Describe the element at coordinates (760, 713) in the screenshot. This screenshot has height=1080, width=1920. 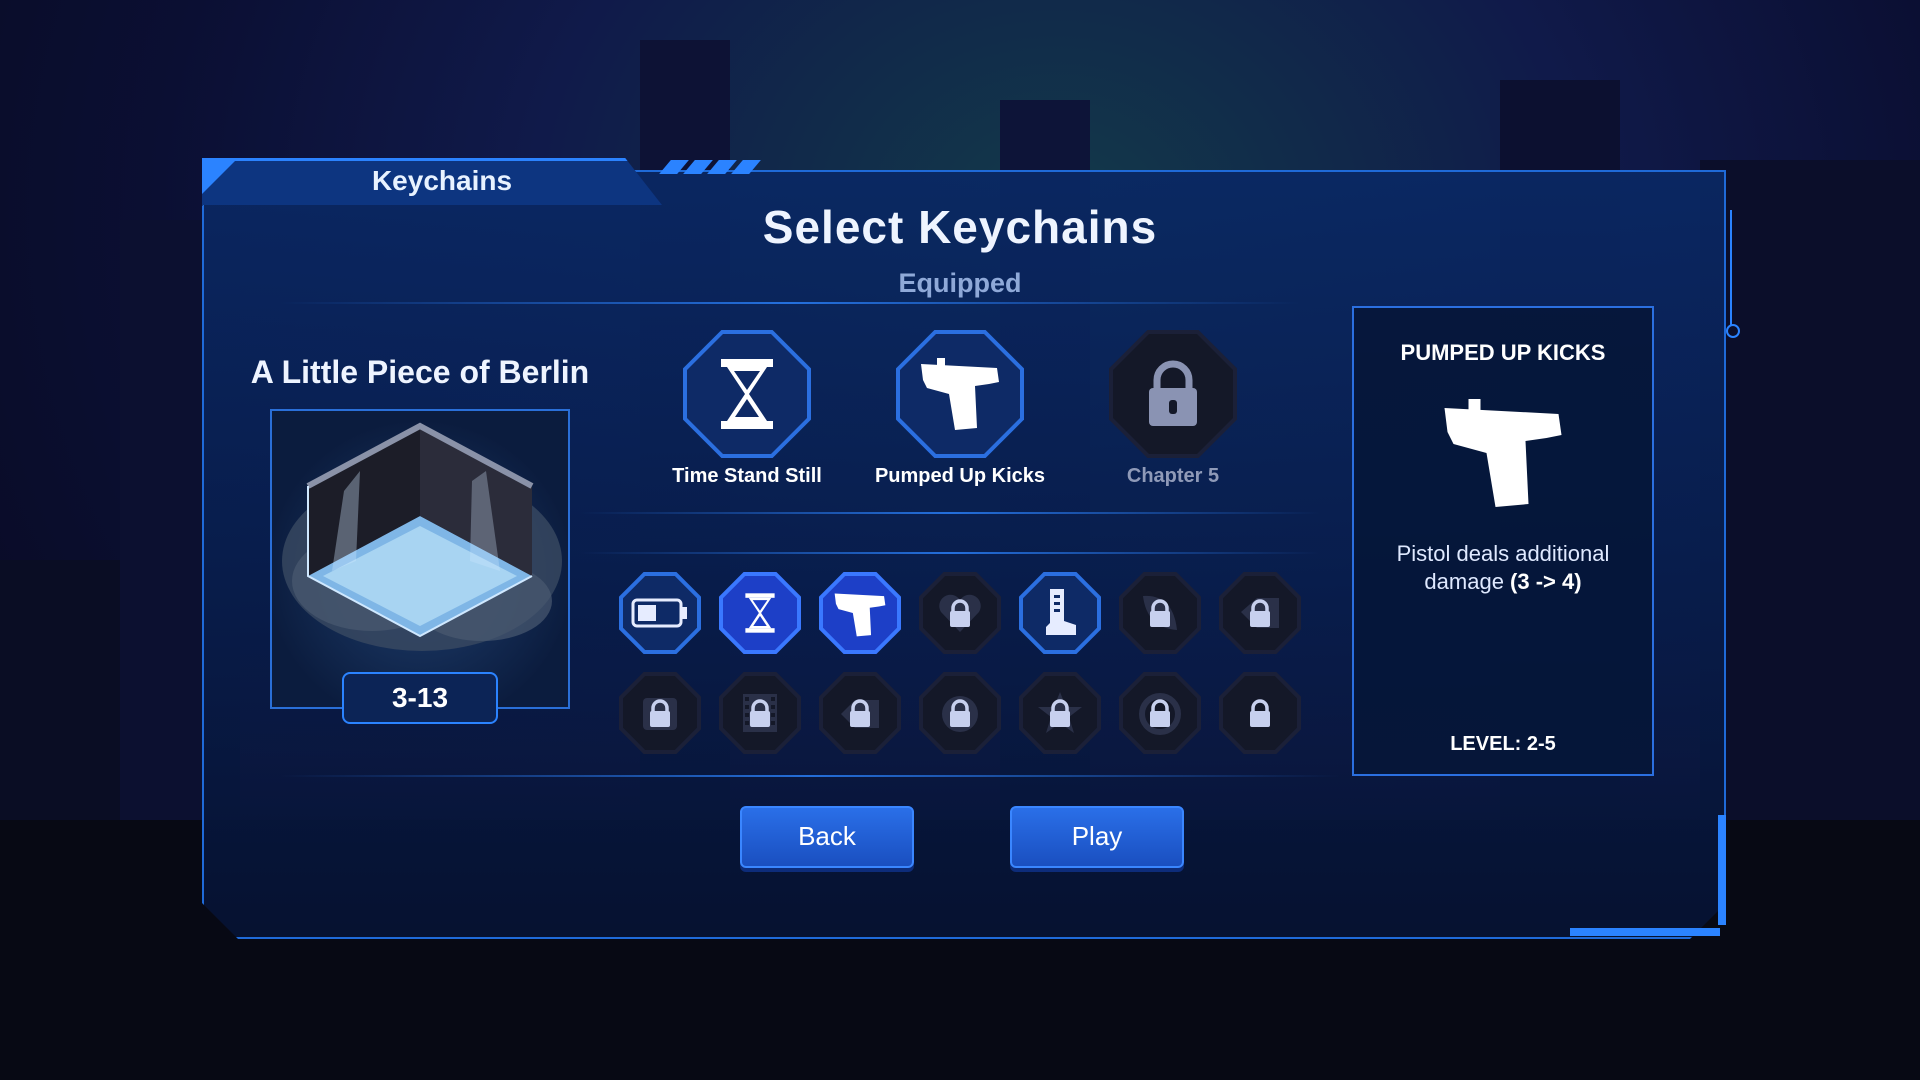
I see `film-lock-icon` at that location.